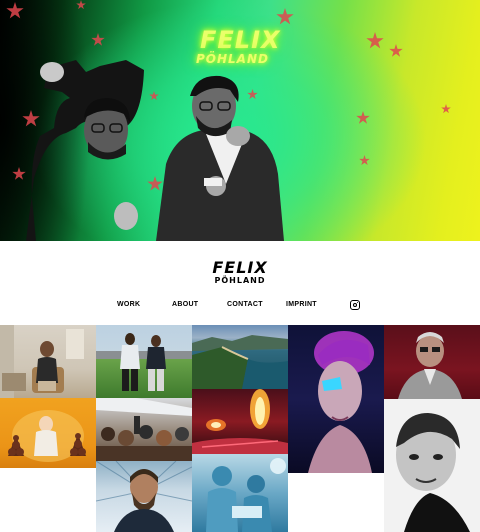  What do you see at coordinates (240, 280) in the screenshot?
I see `site-logo-line2: PÖHLAND` at bounding box center [240, 280].